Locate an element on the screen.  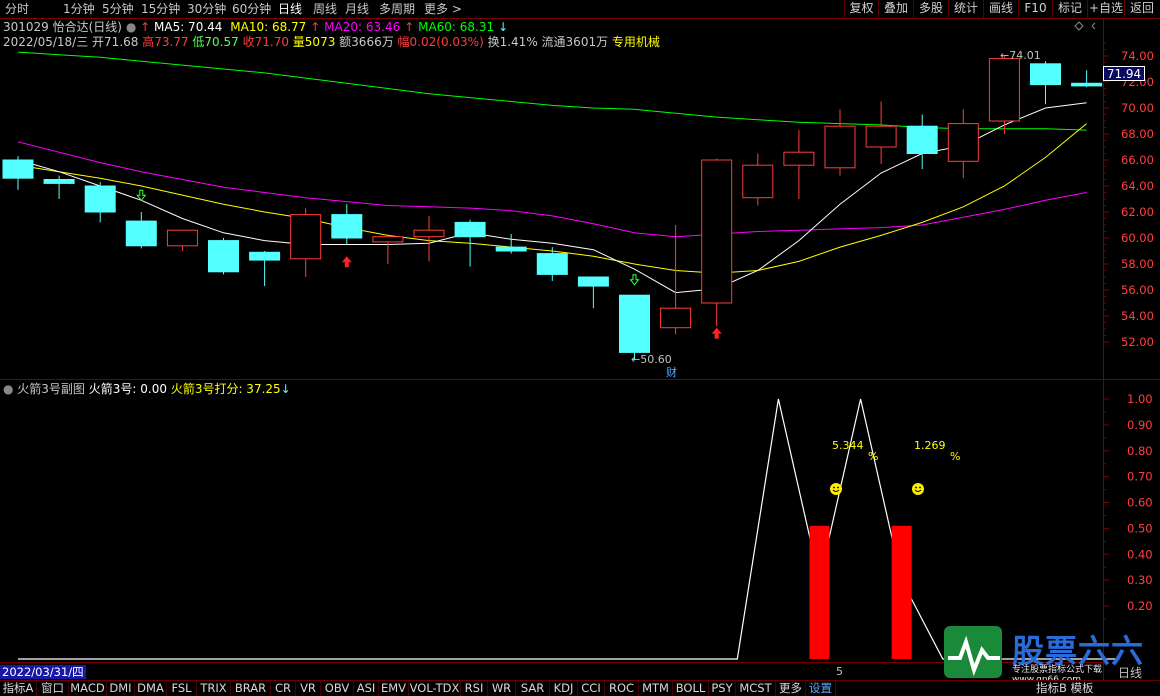
smiley-face is located at coordinates (836, 489).